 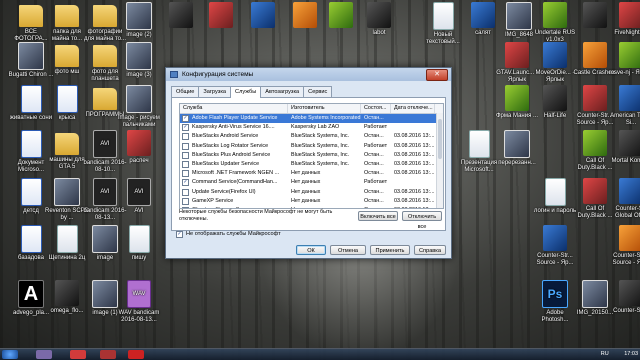 I want to click on doc-icon, so click(x=139, y=239).